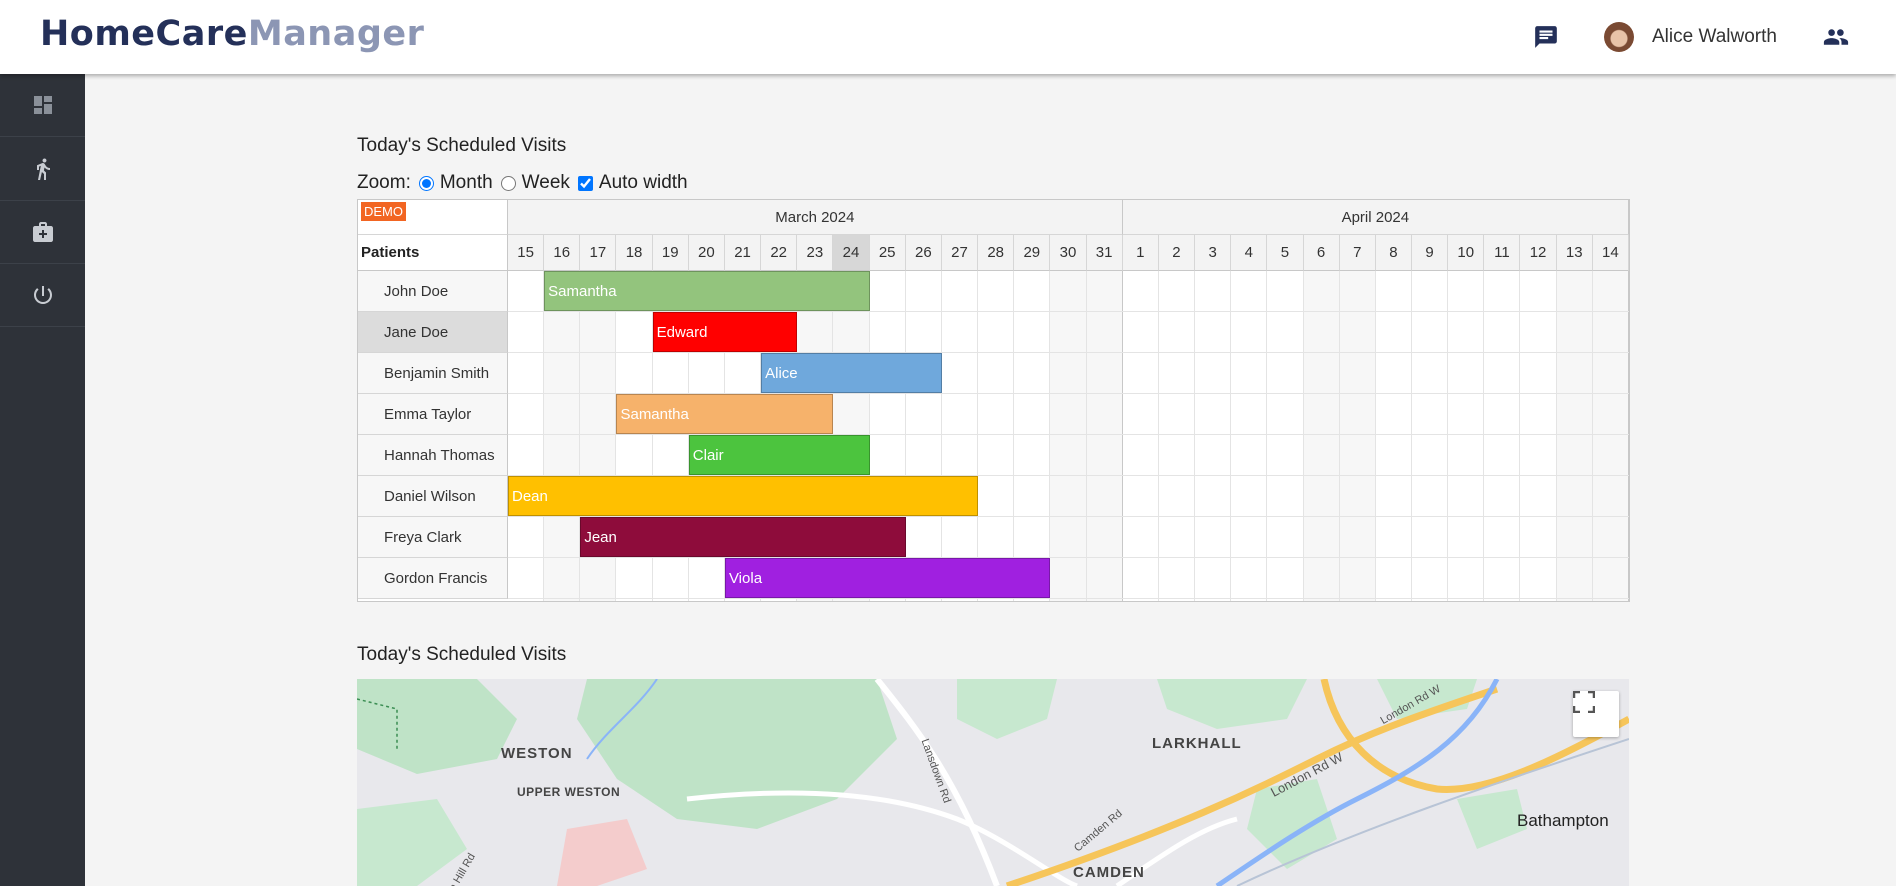  I want to click on visit-bar: Alice, so click(851, 373).